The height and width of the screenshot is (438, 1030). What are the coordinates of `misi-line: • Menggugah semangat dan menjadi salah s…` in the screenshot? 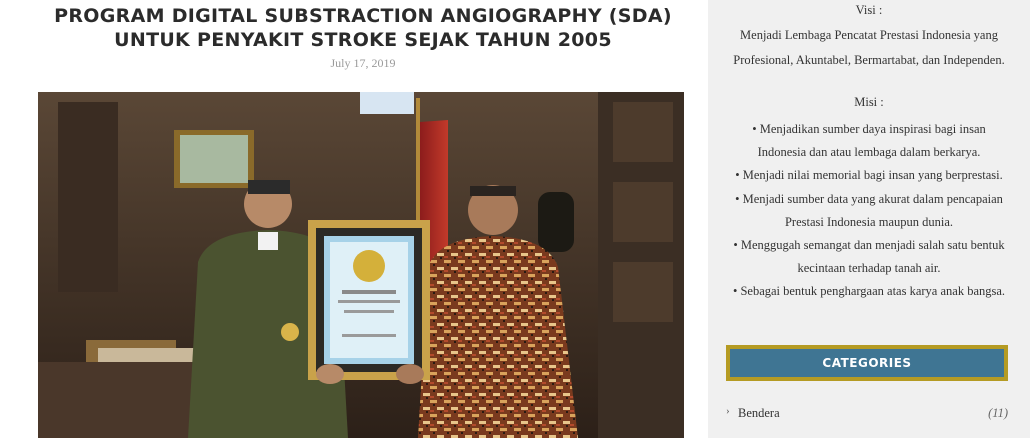 It's located at (869, 245).